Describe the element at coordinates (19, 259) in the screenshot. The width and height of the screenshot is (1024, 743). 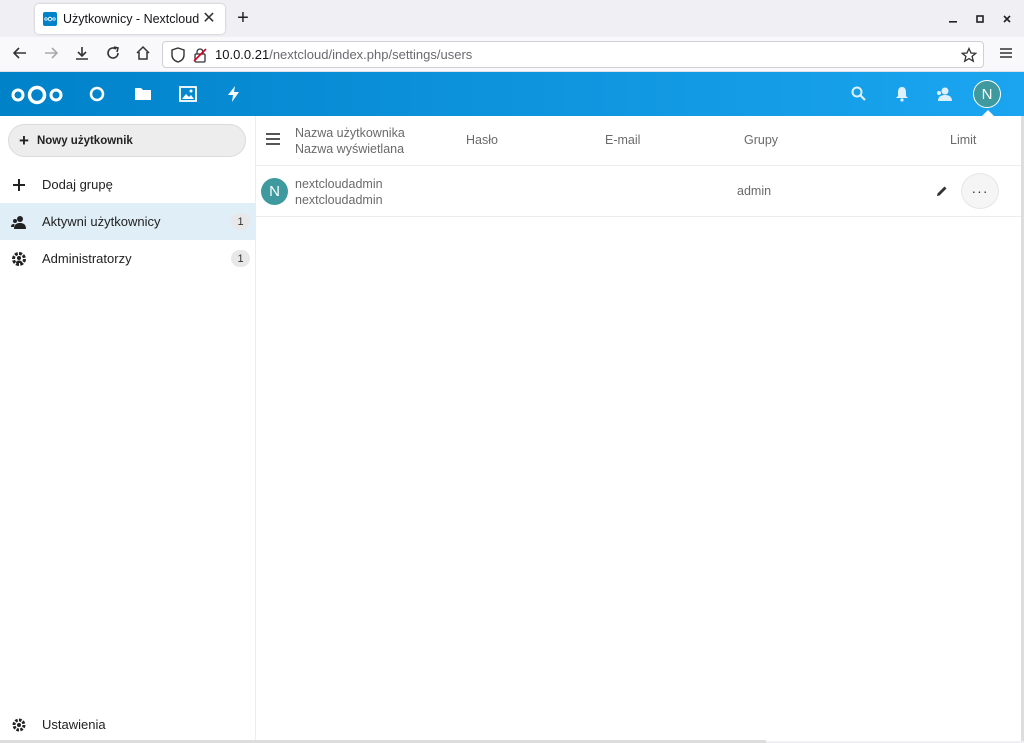
I see `admin-icon` at that location.